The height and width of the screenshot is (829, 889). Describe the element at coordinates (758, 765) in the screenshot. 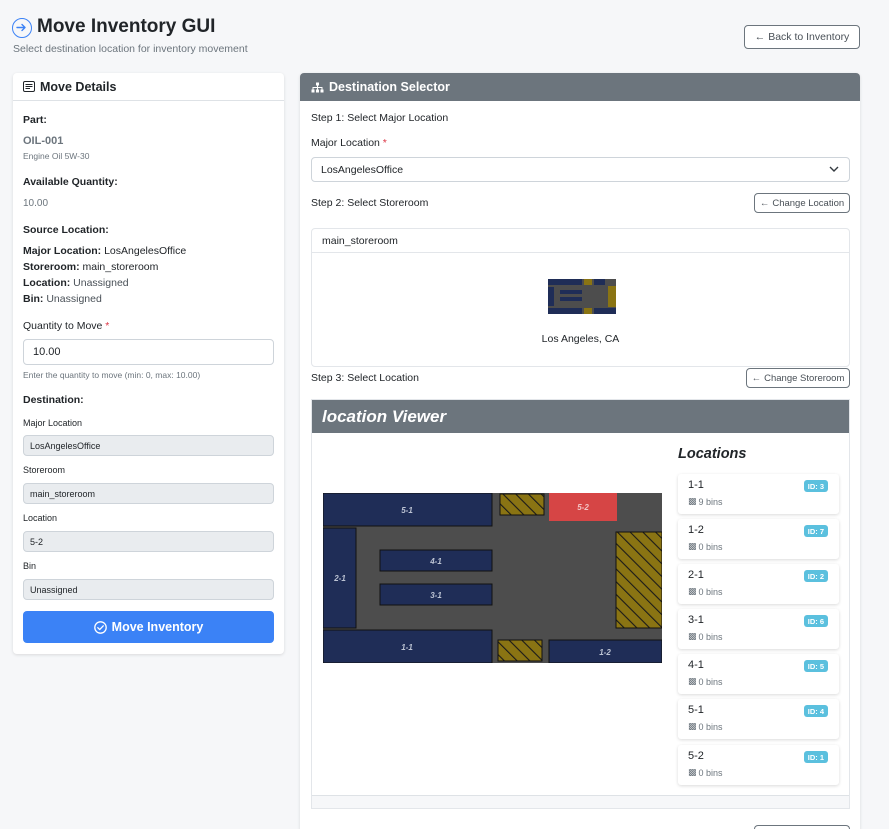

I see `location-item: 5-2 ▩ 0 bins ID: 1` at that location.